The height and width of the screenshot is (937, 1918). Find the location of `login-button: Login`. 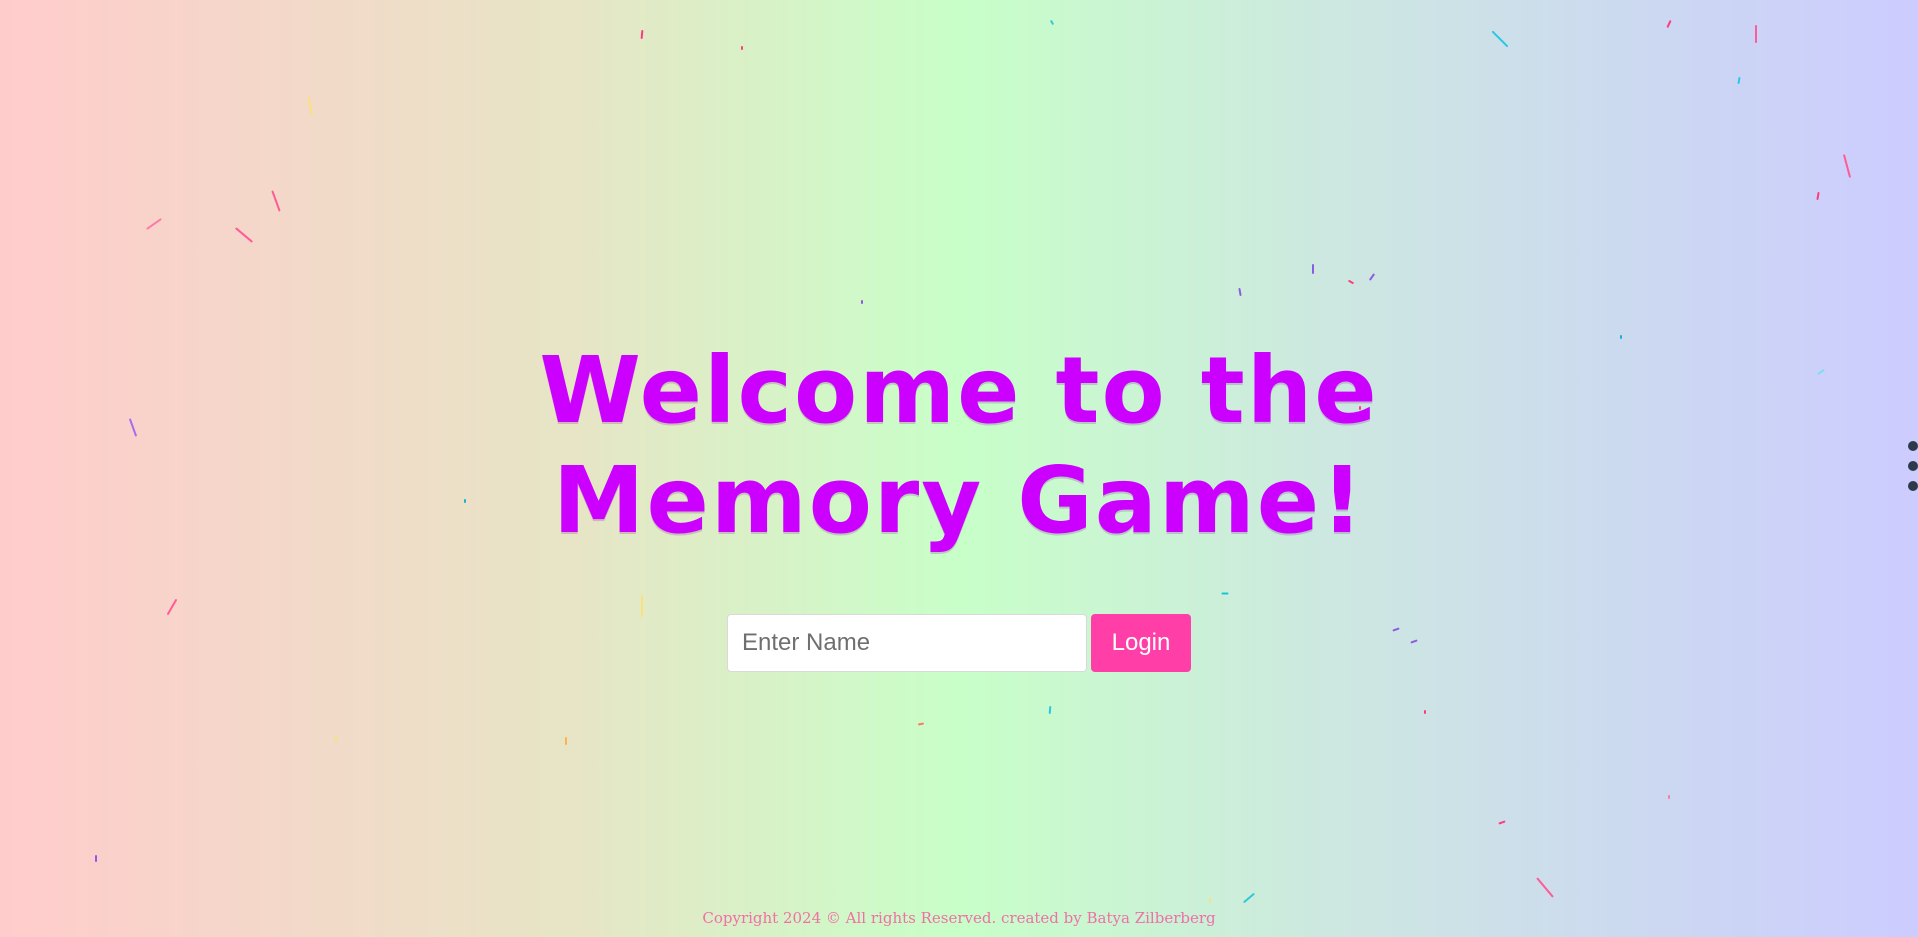

login-button: Login is located at coordinates (1141, 643).